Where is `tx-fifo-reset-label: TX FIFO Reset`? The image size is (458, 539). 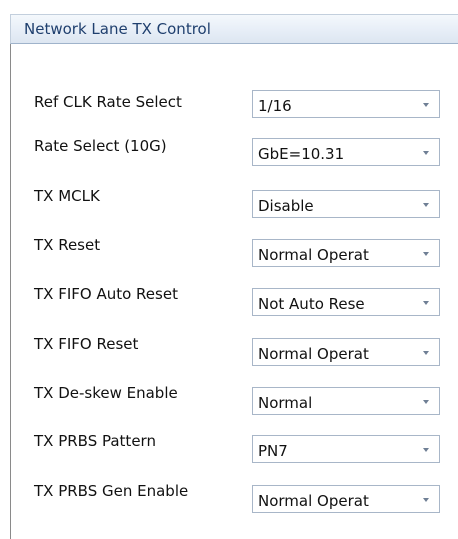 tx-fifo-reset-label: TX FIFO Reset is located at coordinates (86, 344).